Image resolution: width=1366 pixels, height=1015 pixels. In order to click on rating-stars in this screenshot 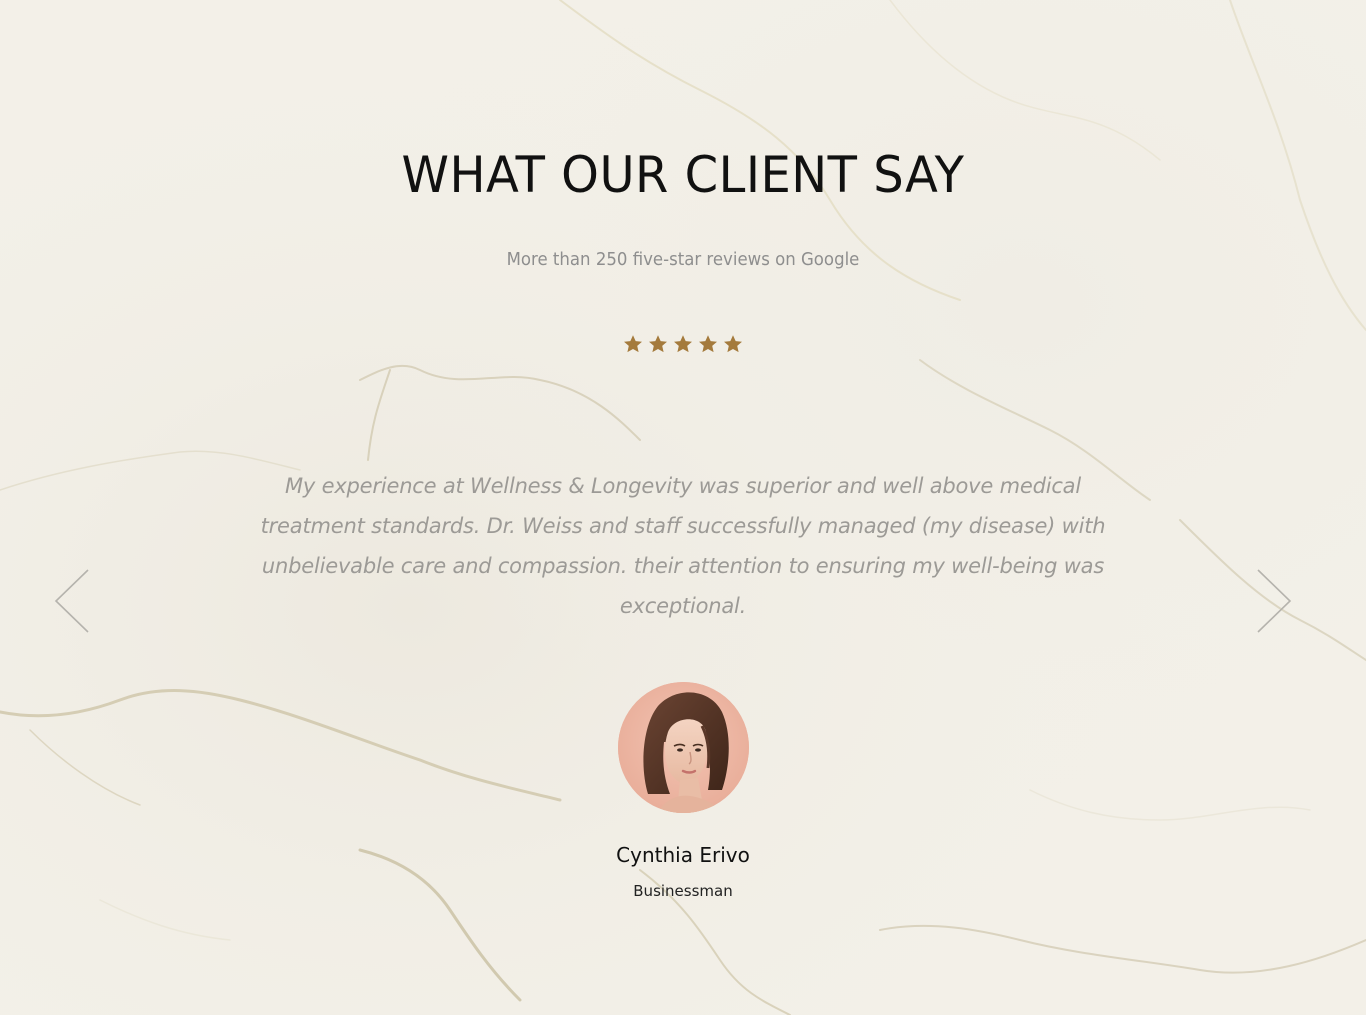, I will do `click(683, 344)`.